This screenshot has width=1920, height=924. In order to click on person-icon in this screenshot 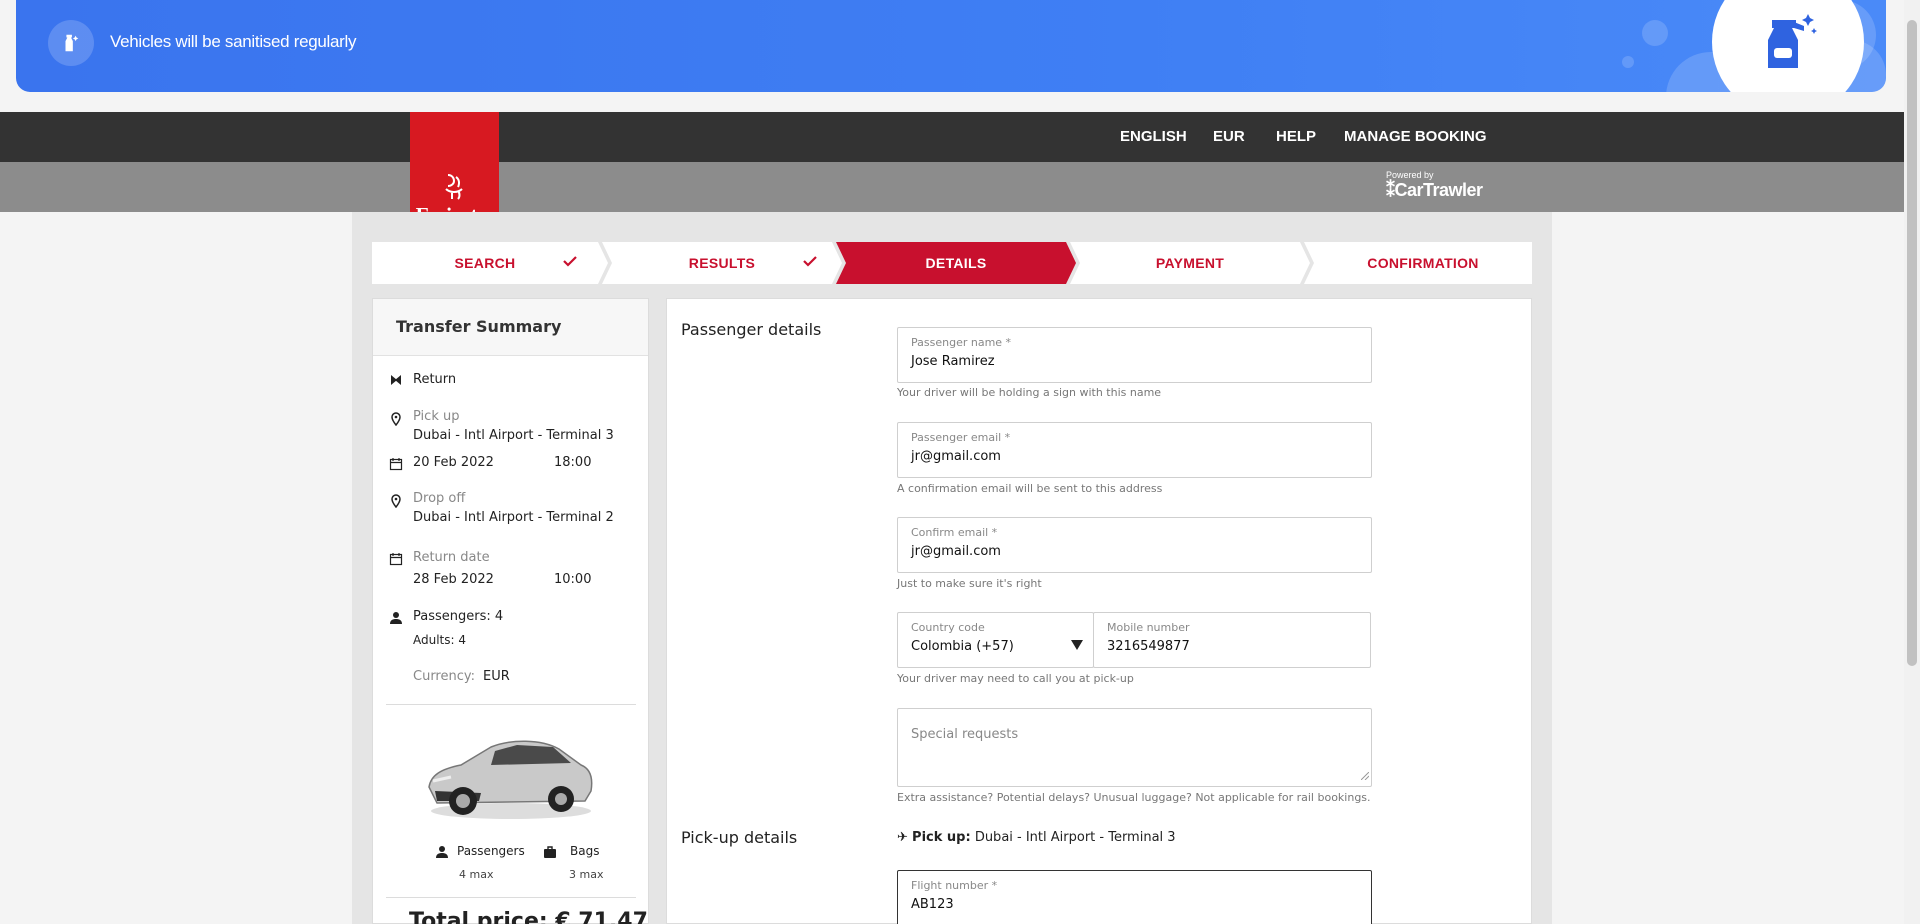, I will do `click(396, 617)`.